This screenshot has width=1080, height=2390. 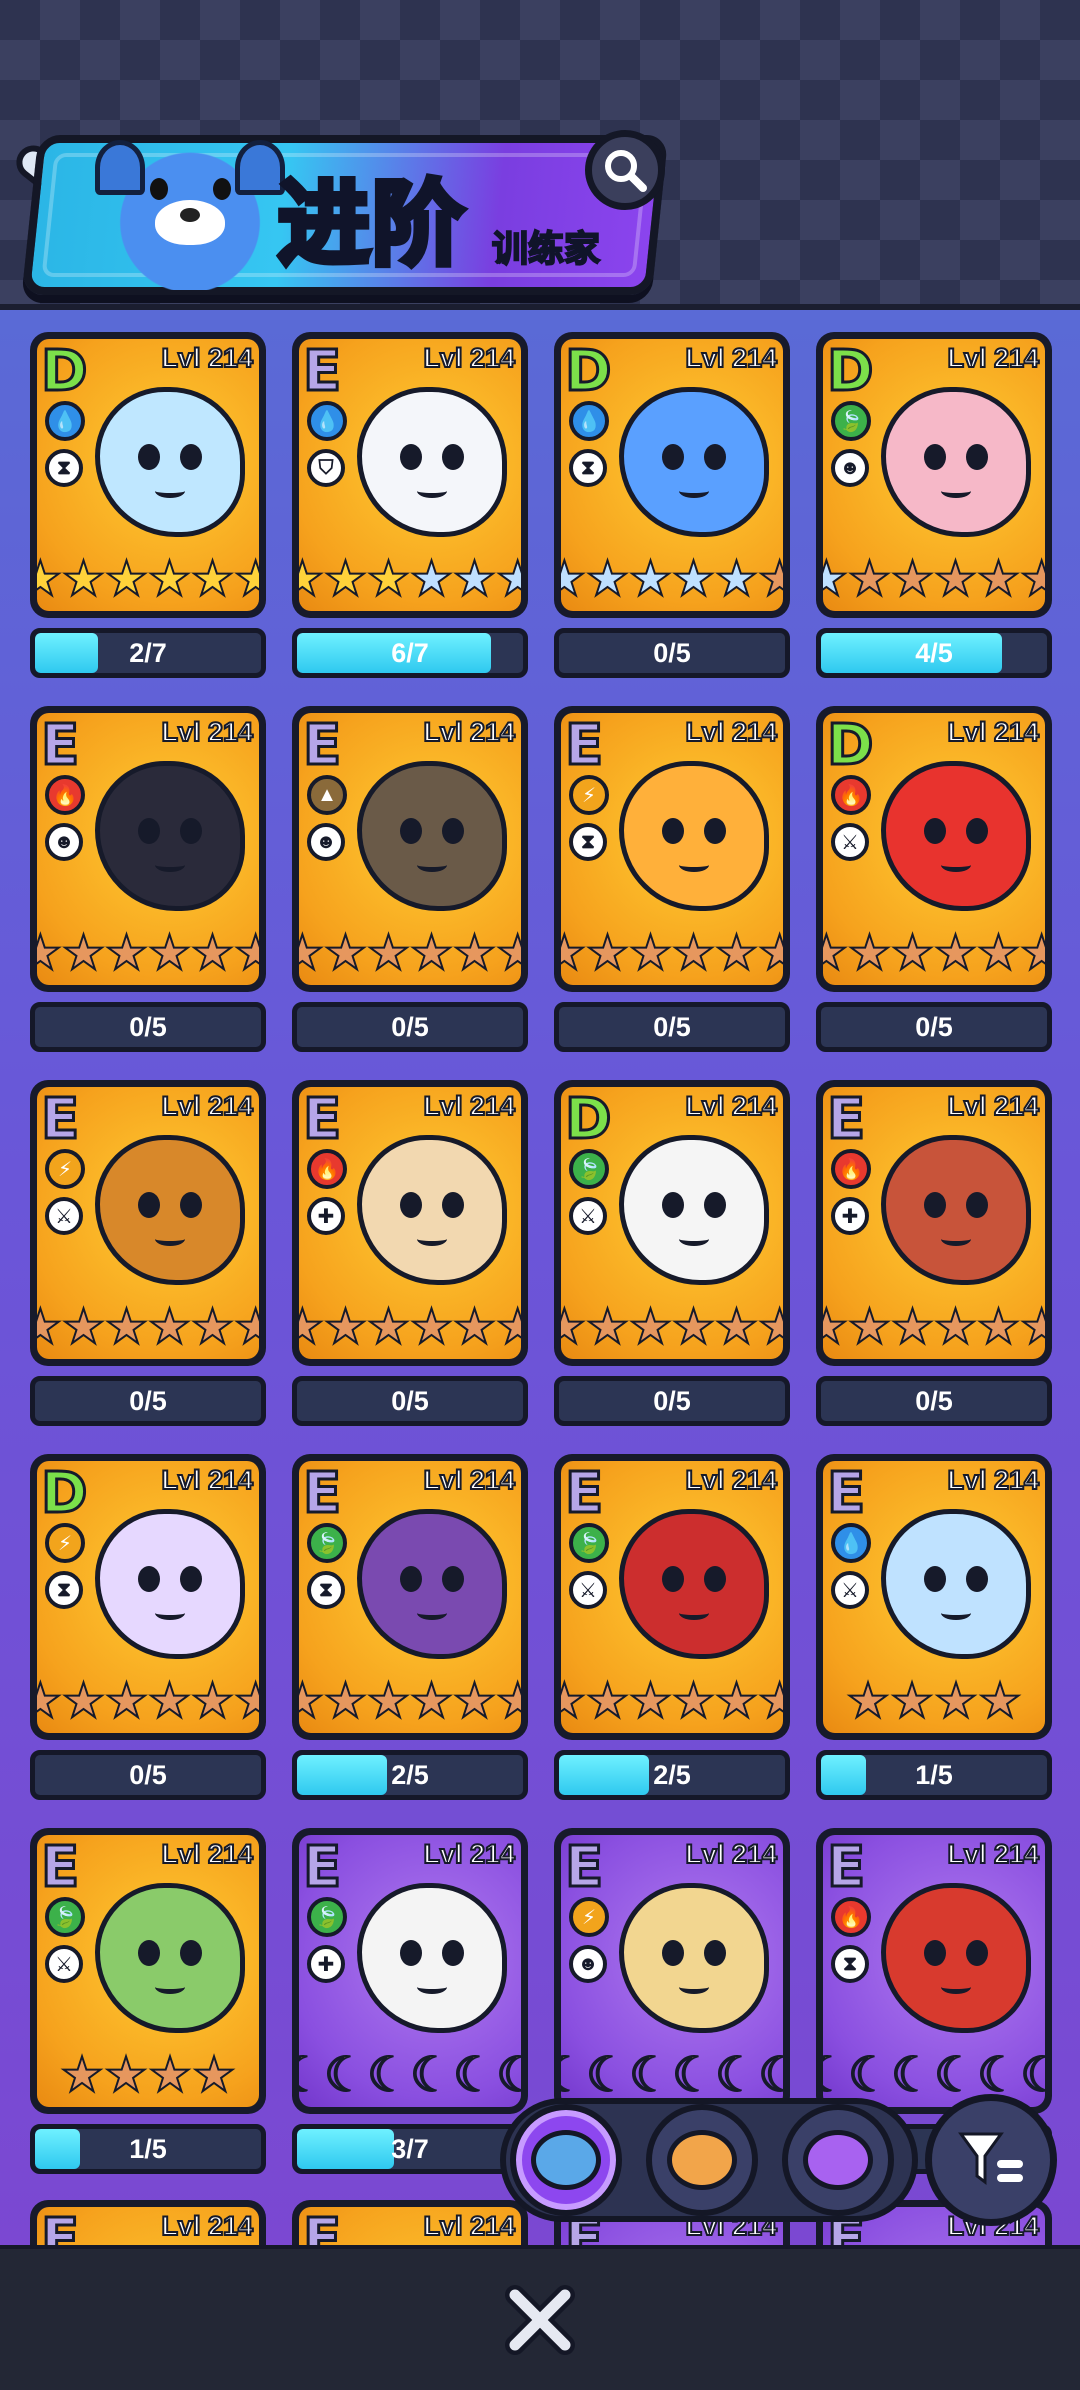 I want to click on creature-card: E Lvl 214 ⚡ ☻ ☾ ☾ ☾ ☾ ☾ ☾, so click(x=672, y=1971).